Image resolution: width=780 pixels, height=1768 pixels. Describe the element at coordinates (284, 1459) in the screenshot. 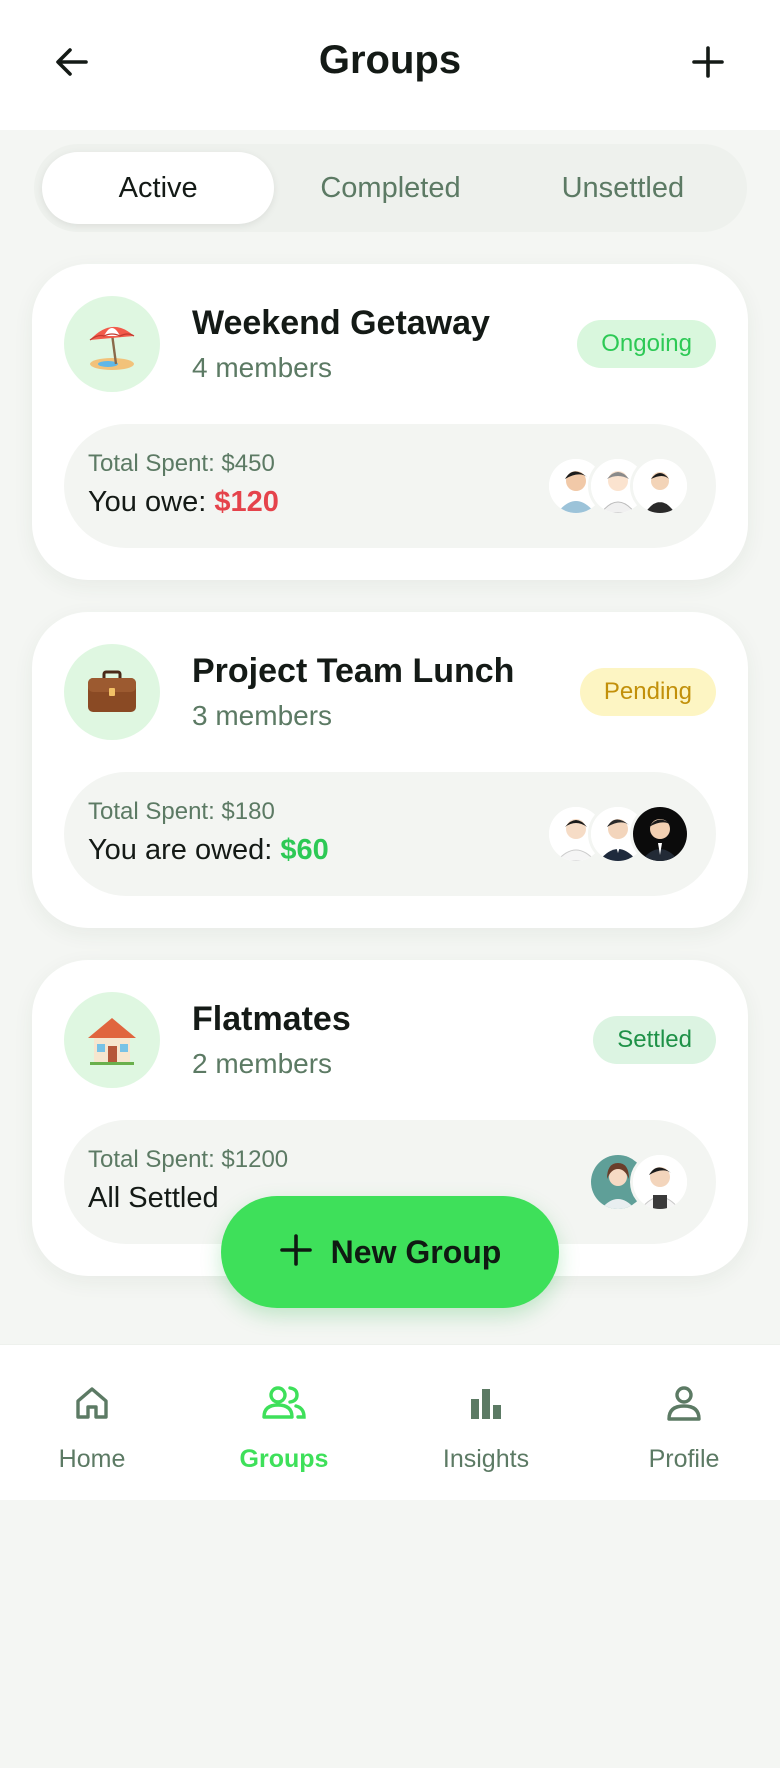

I see `nav-label: Groups` at that location.